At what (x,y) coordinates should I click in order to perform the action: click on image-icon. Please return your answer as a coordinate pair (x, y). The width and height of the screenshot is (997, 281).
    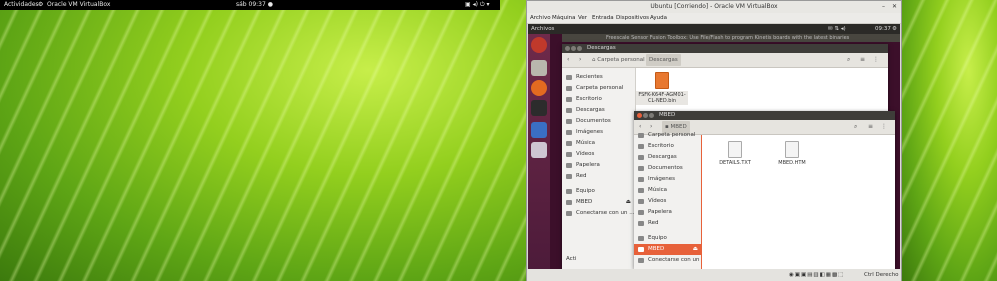
    Looking at the image, I should click on (641, 179).